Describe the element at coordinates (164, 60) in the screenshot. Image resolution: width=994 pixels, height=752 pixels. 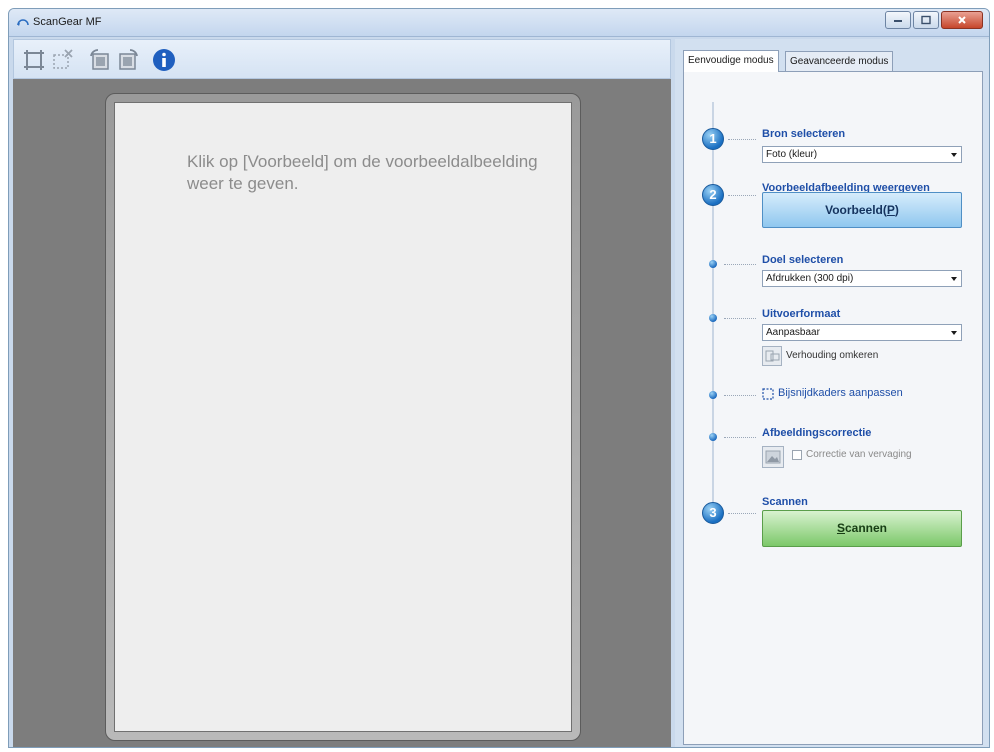
I see `info-icon` at that location.